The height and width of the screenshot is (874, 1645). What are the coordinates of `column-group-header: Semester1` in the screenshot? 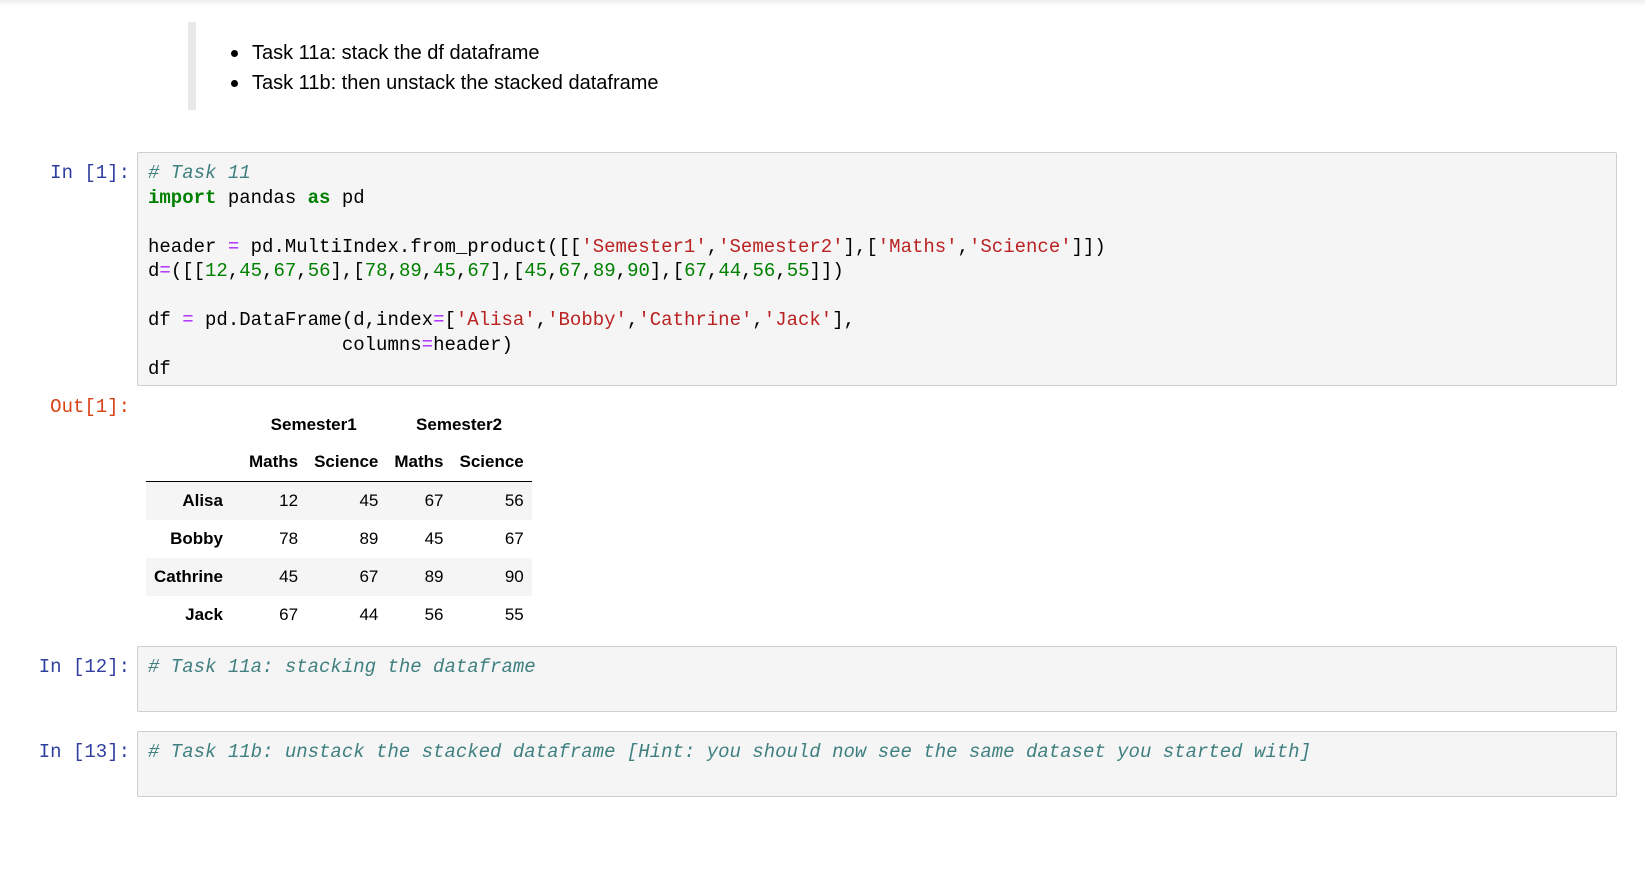 It's located at (313, 424).